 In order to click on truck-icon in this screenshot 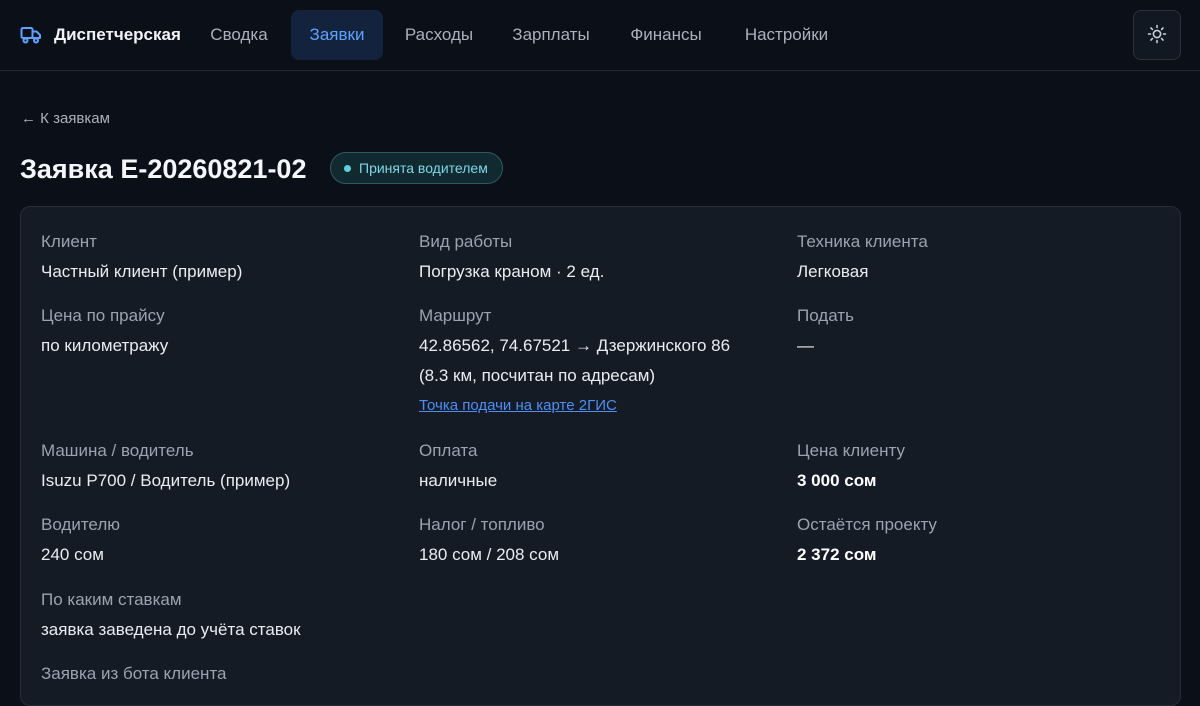, I will do `click(31, 35)`.